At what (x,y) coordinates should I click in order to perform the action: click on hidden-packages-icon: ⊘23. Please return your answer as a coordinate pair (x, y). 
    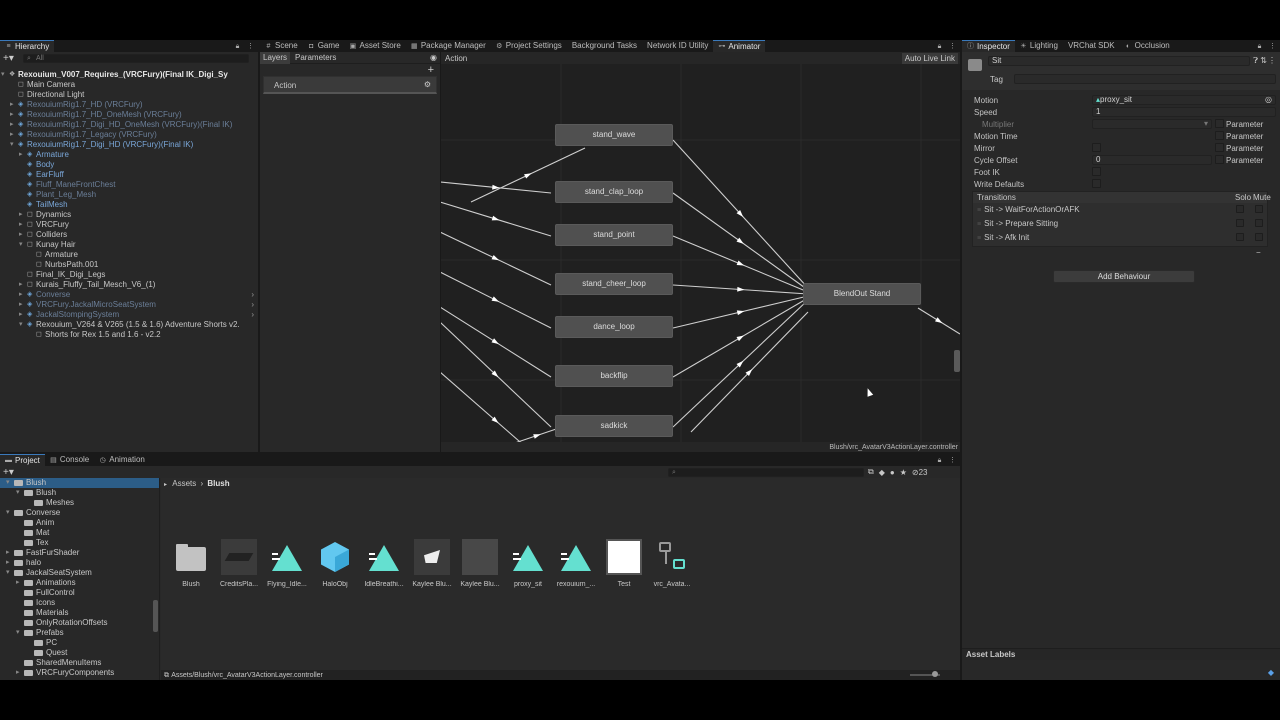
    Looking at the image, I should click on (920, 472).